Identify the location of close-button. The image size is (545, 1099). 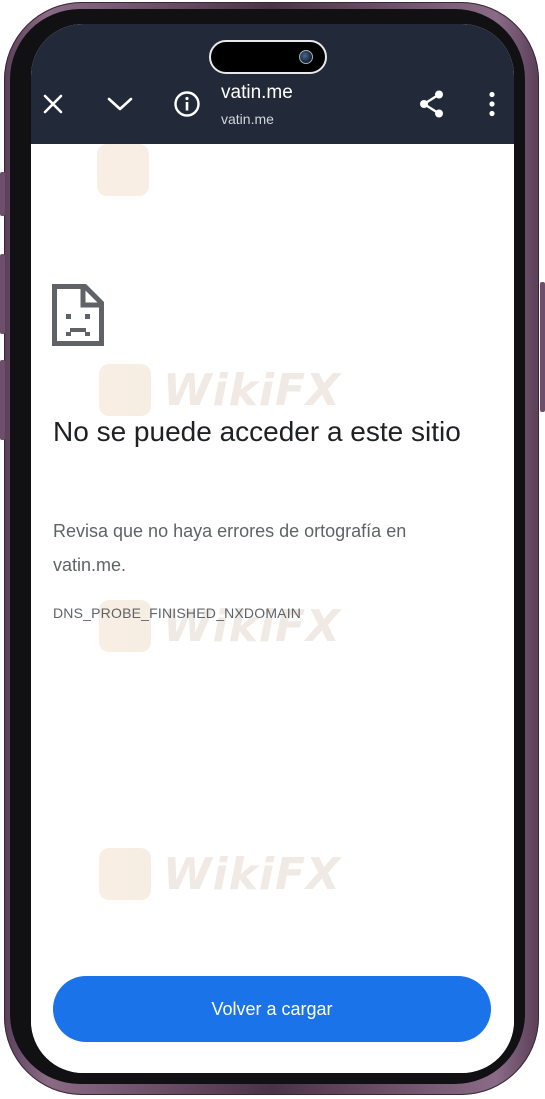
(53, 104).